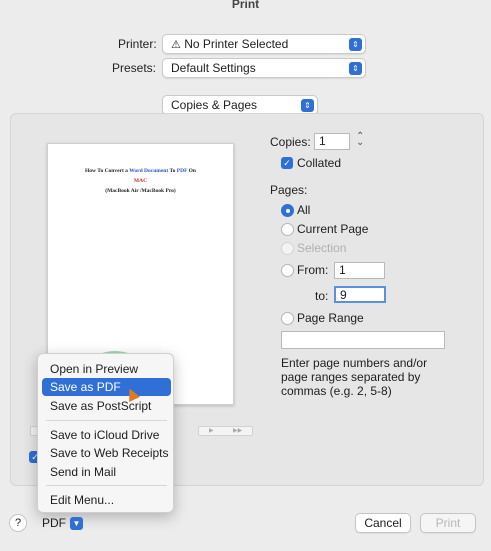 This screenshot has height=551, width=491. What do you see at coordinates (363, 340) in the screenshot?
I see `page-range-input` at bounding box center [363, 340].